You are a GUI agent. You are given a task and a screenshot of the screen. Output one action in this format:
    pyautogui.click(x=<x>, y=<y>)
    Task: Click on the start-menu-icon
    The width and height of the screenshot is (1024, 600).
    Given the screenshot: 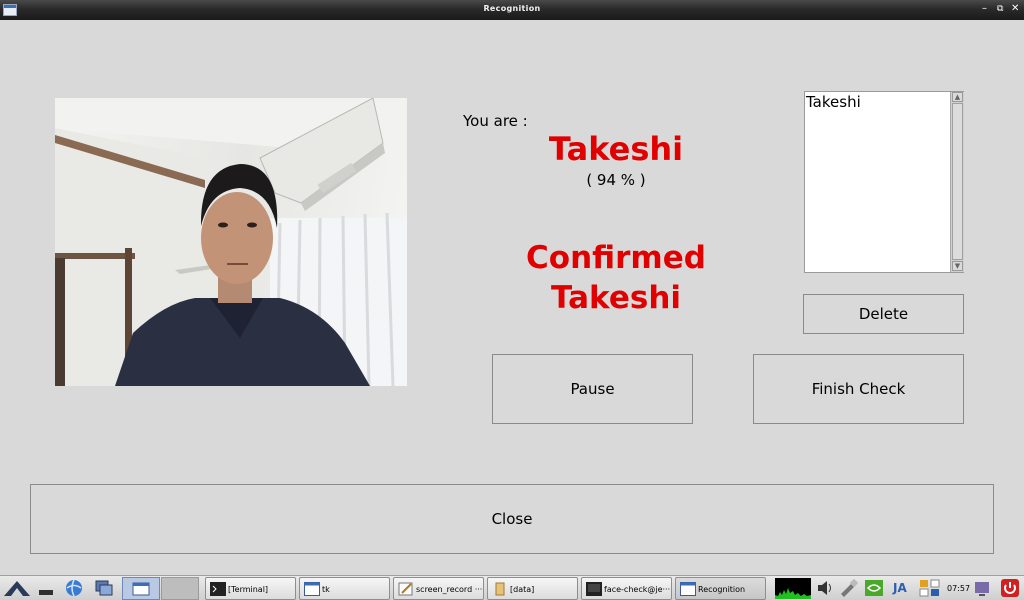 What is the action you would take?
    pyautogui.click(x=17, y=588)
    